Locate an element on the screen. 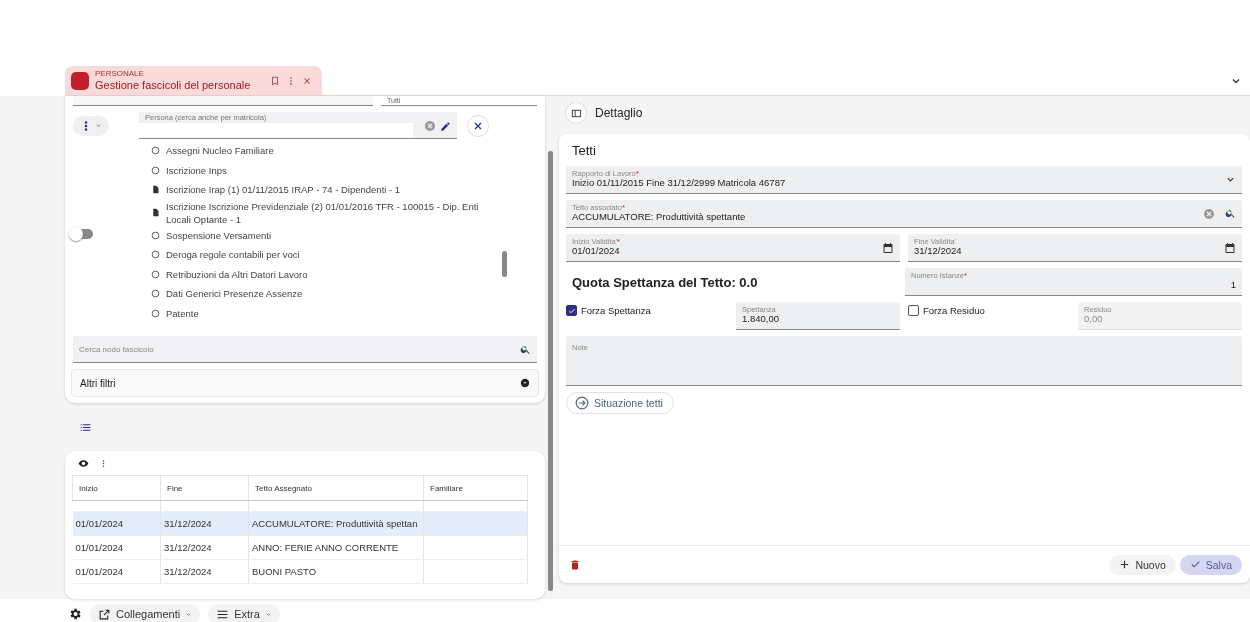  column-header: Inizio is located at coordinates (116, 488).